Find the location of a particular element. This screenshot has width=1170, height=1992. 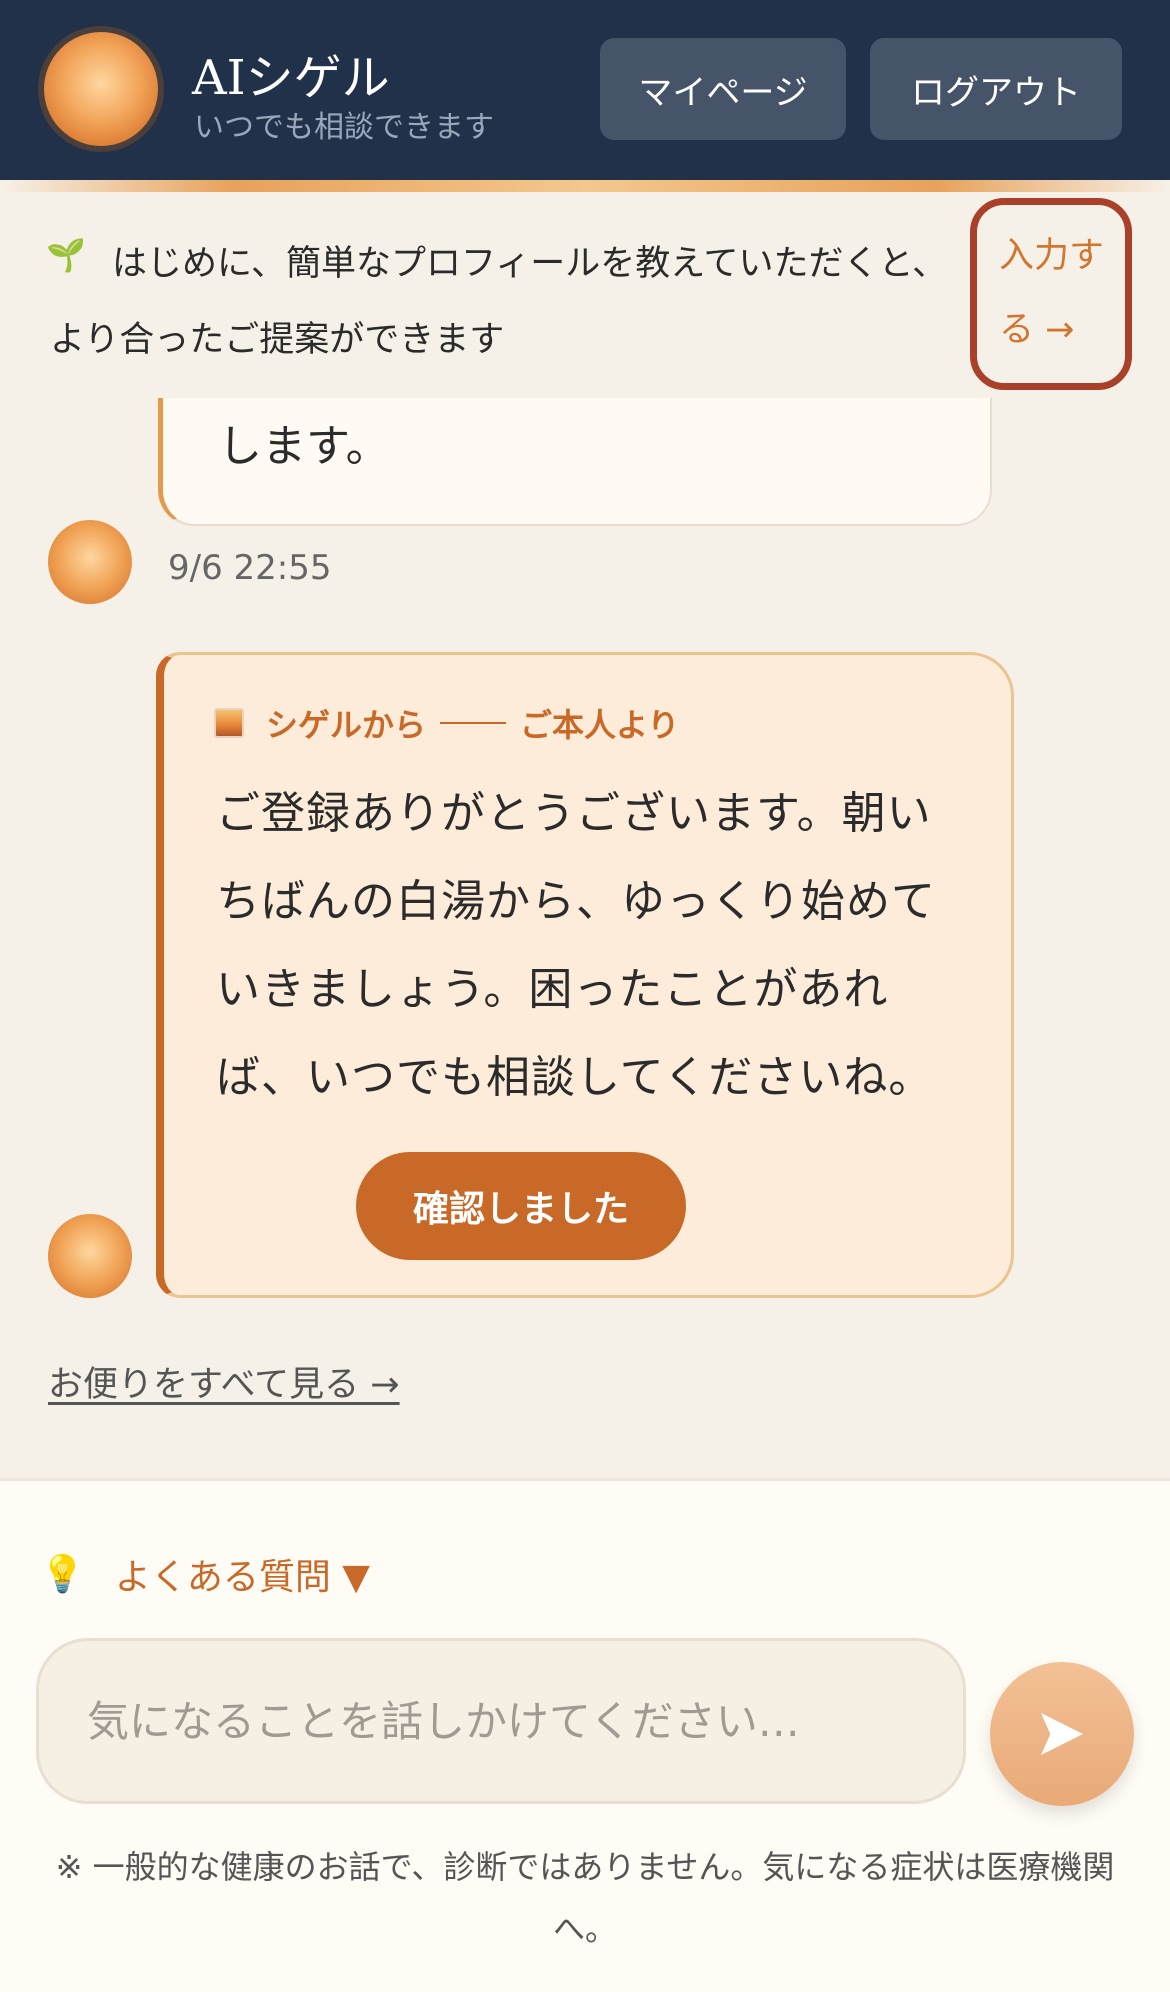

disclaimer: ※ 一般的な健康のお話で、診断ではありません。気になる症状は医療機関へ。 is located at coordinates (585, 1898).